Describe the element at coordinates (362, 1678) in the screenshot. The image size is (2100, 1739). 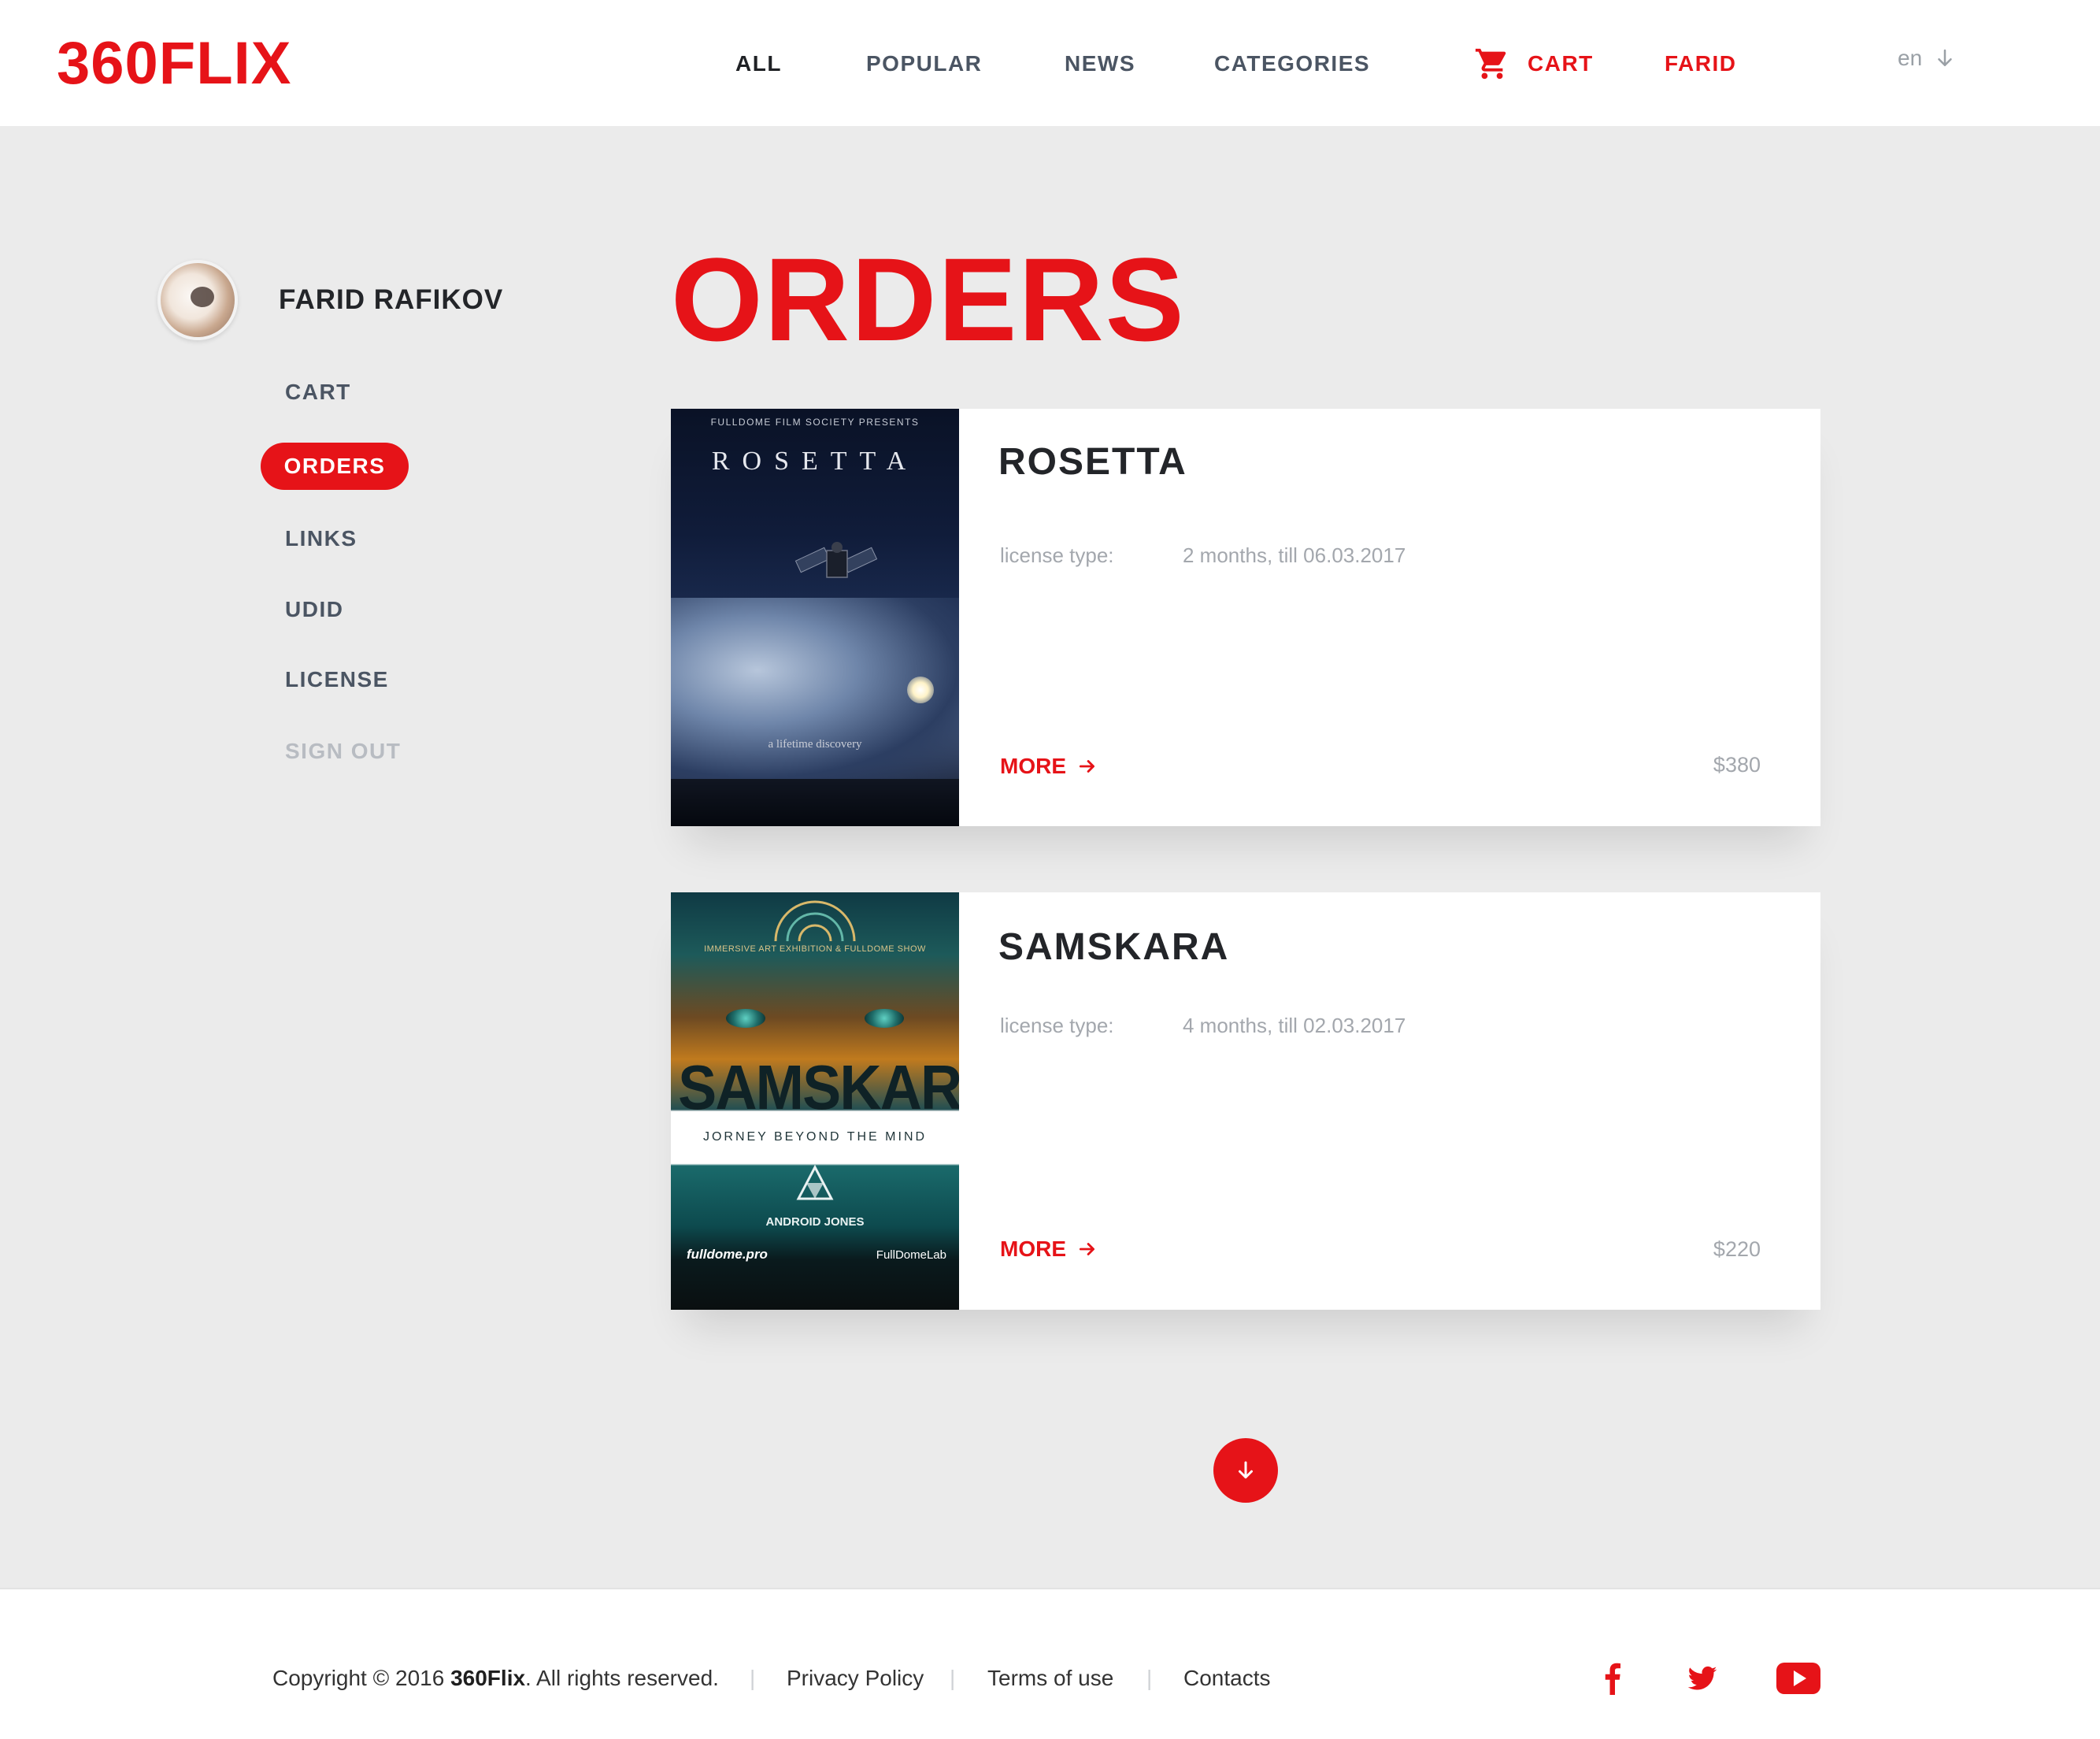
I see `copyright-prefix: Copyright © 2016` at that location.